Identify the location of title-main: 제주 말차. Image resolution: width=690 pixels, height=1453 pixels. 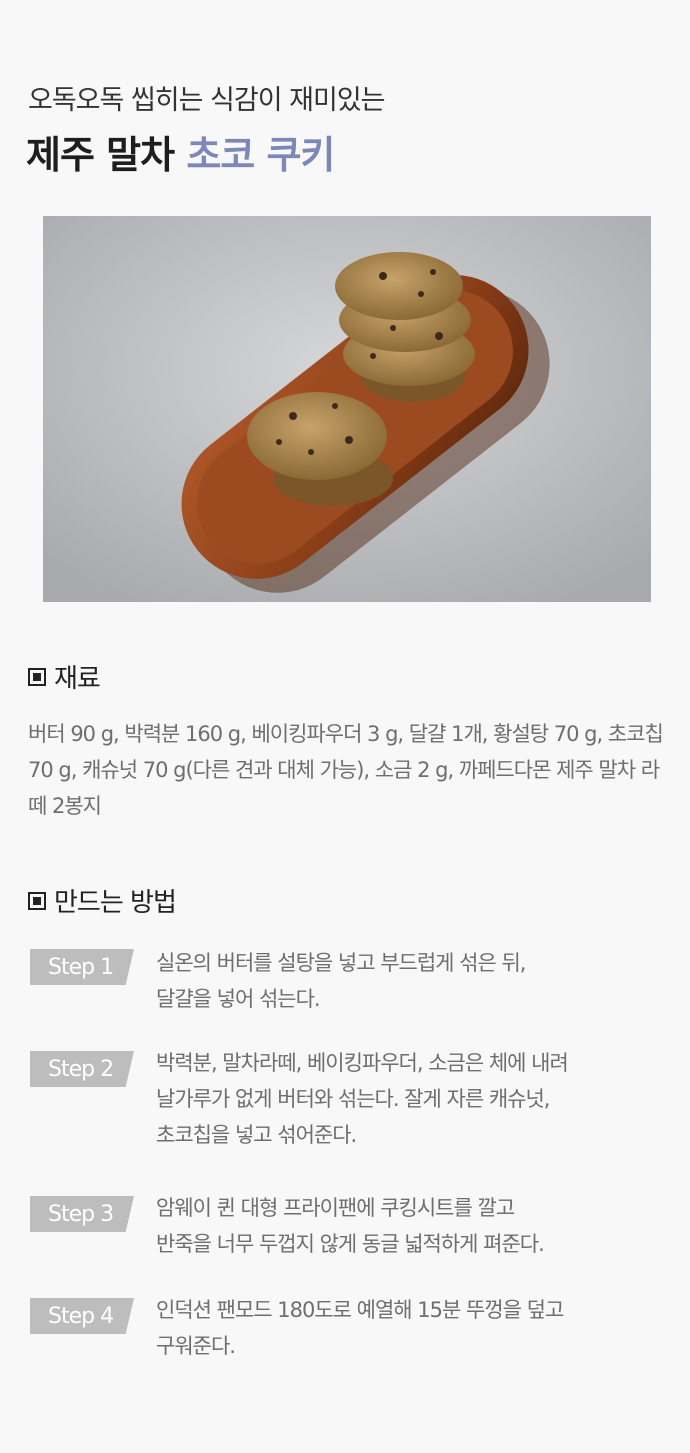
(100, 155).